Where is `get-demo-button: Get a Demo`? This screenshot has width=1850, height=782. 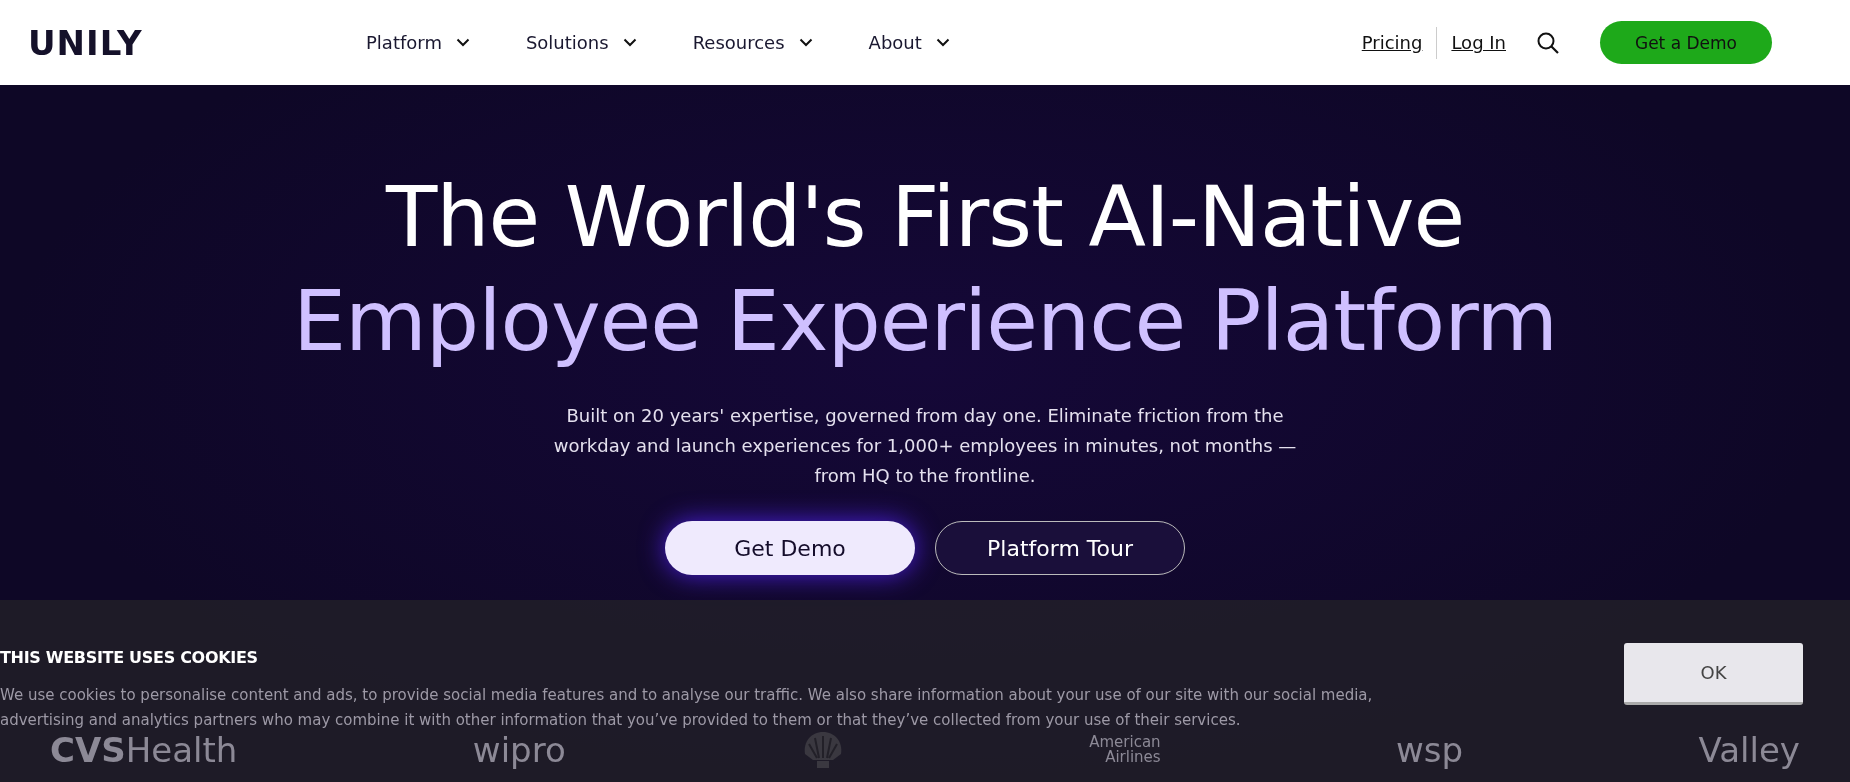 get-demo-button: Get a Demo is located at coordinates (1686, 42).